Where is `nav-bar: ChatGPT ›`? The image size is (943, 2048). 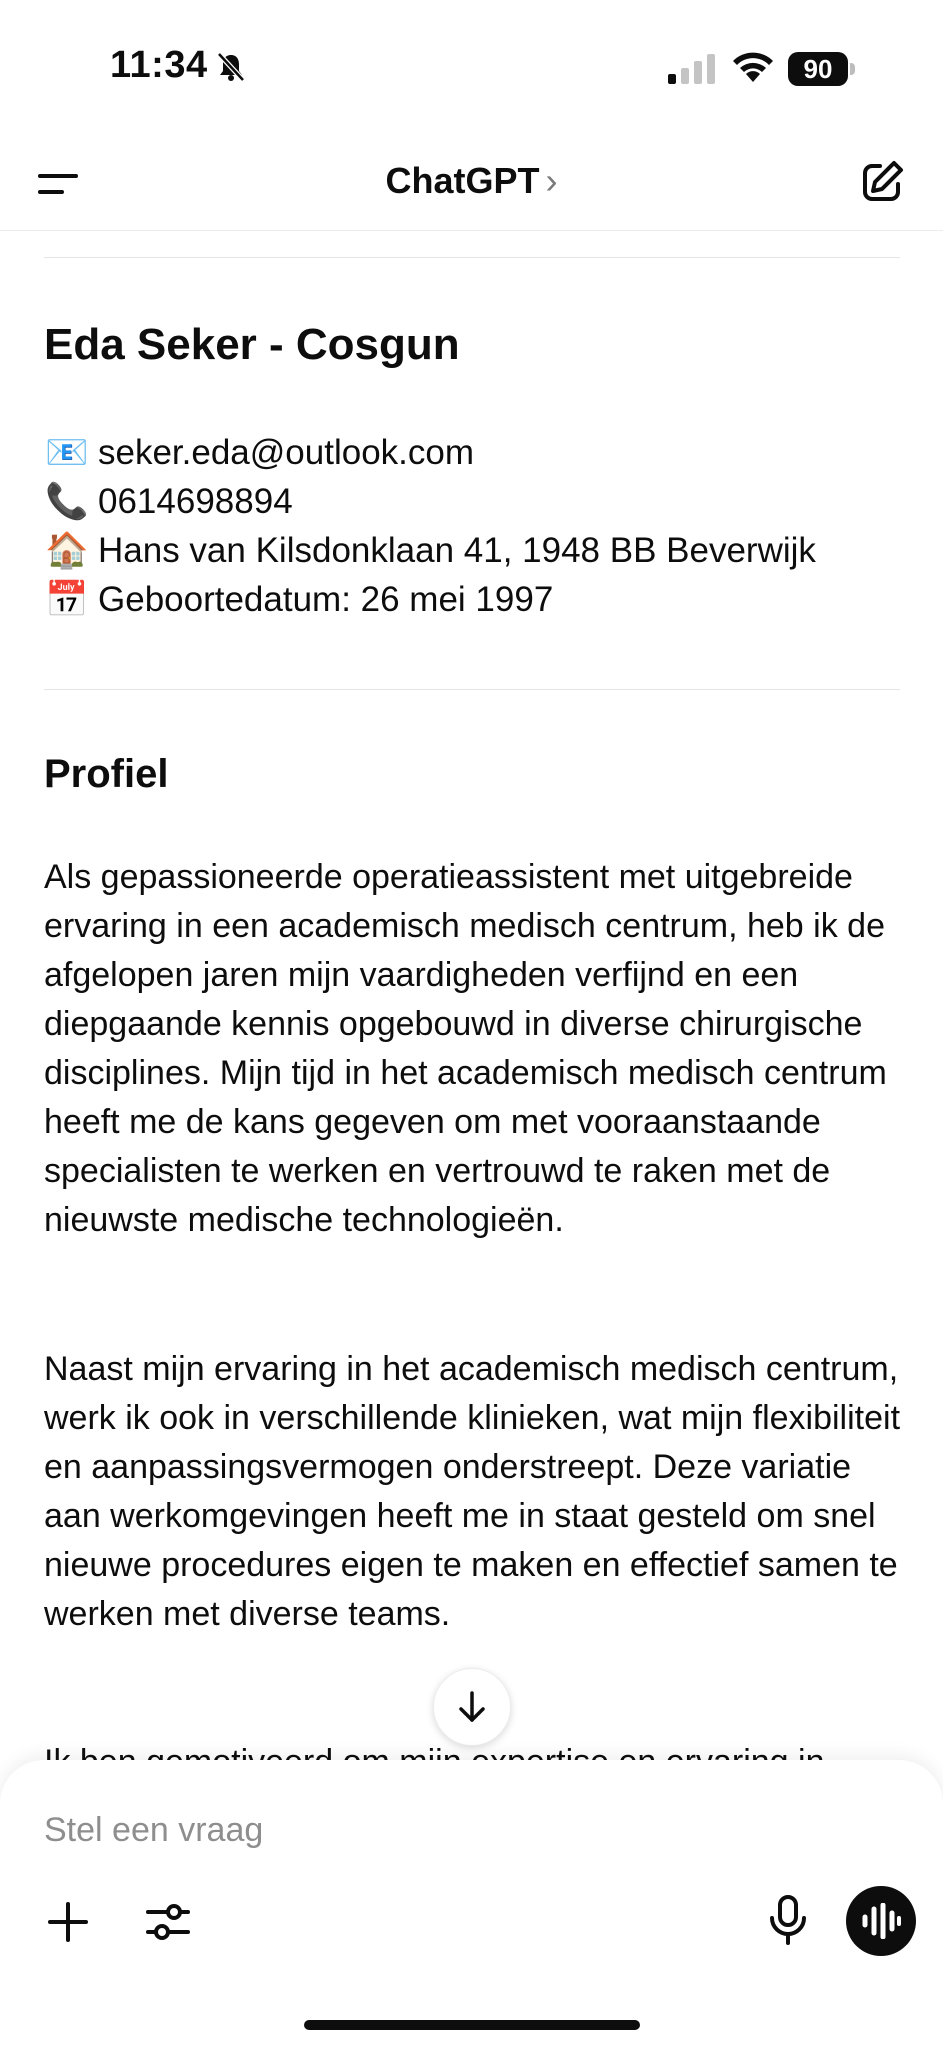 nav-bar: ChatGPT › is located at coordinates (471, 185).